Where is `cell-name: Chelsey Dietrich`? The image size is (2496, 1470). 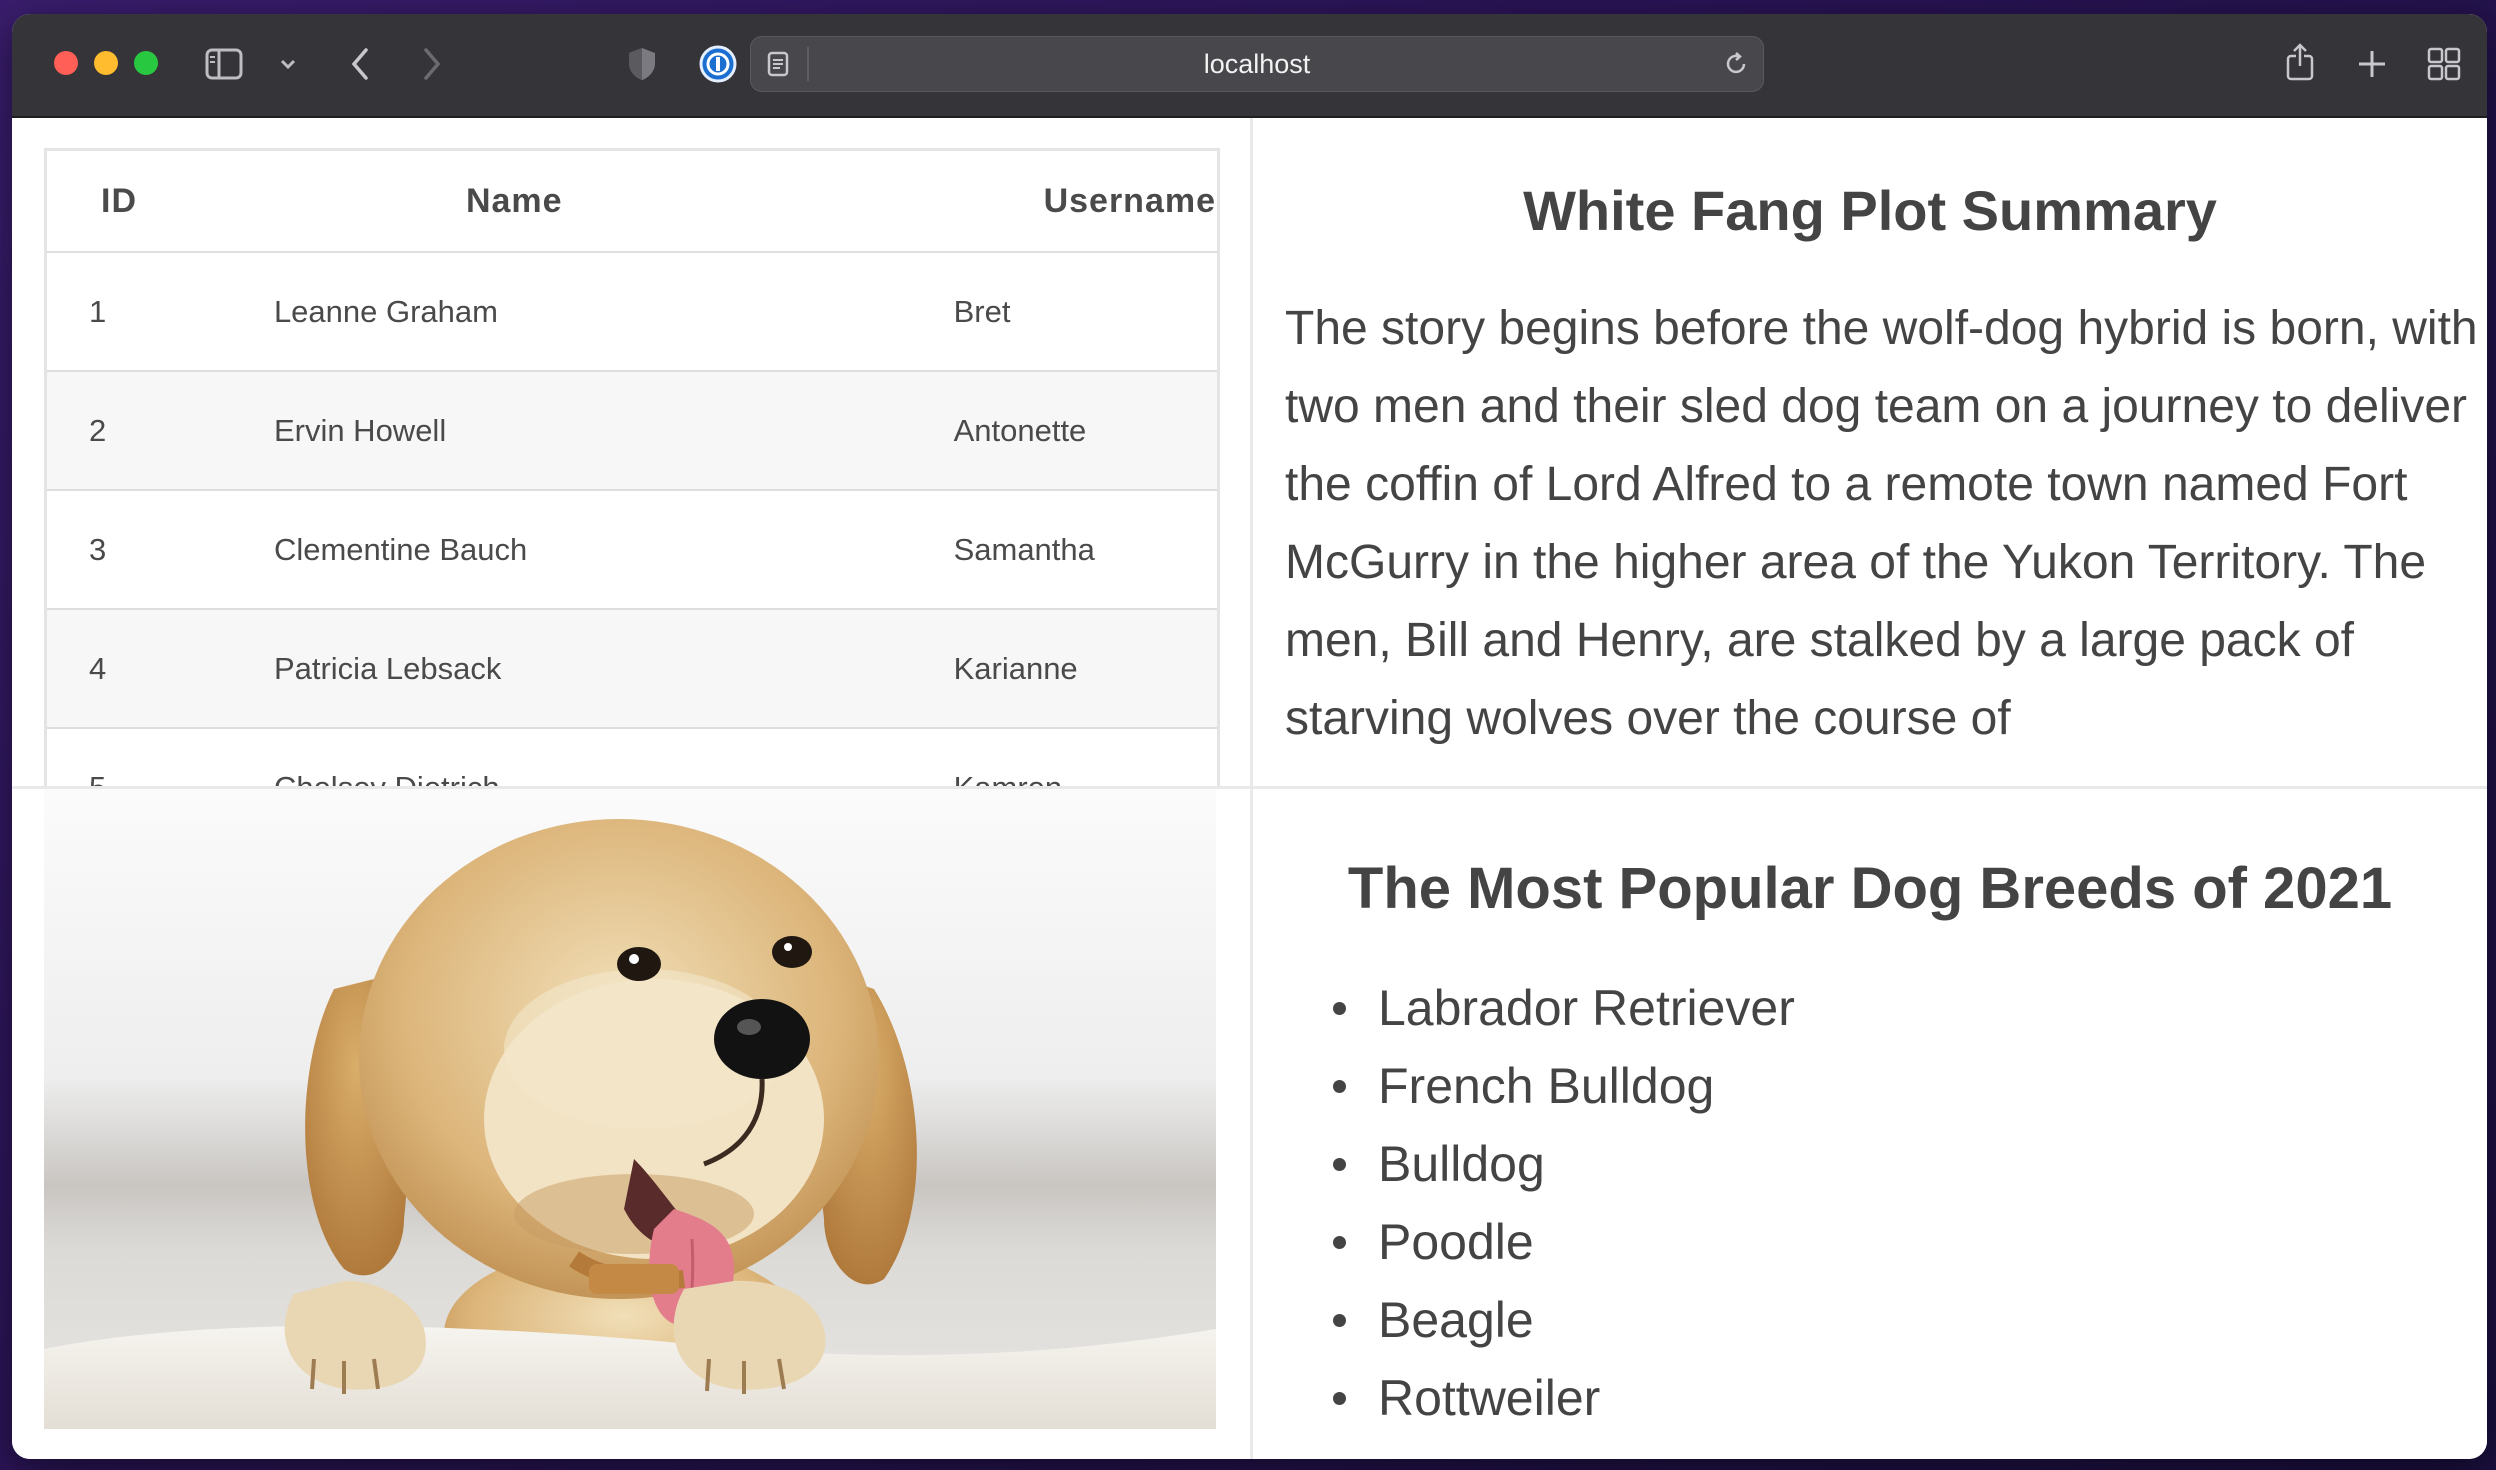 cell-name: Chelsey Dietrich is located at coordinates (593, 757).